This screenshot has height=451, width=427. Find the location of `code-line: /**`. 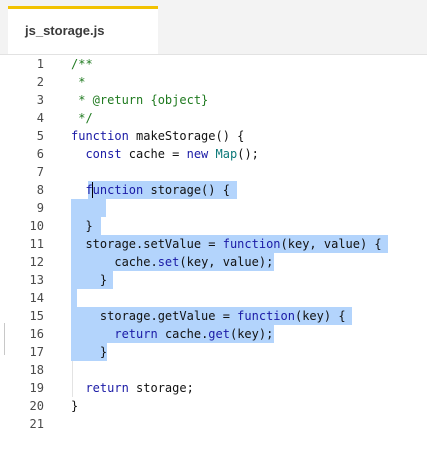

code-line: /** is located at coordinates (82, 64).